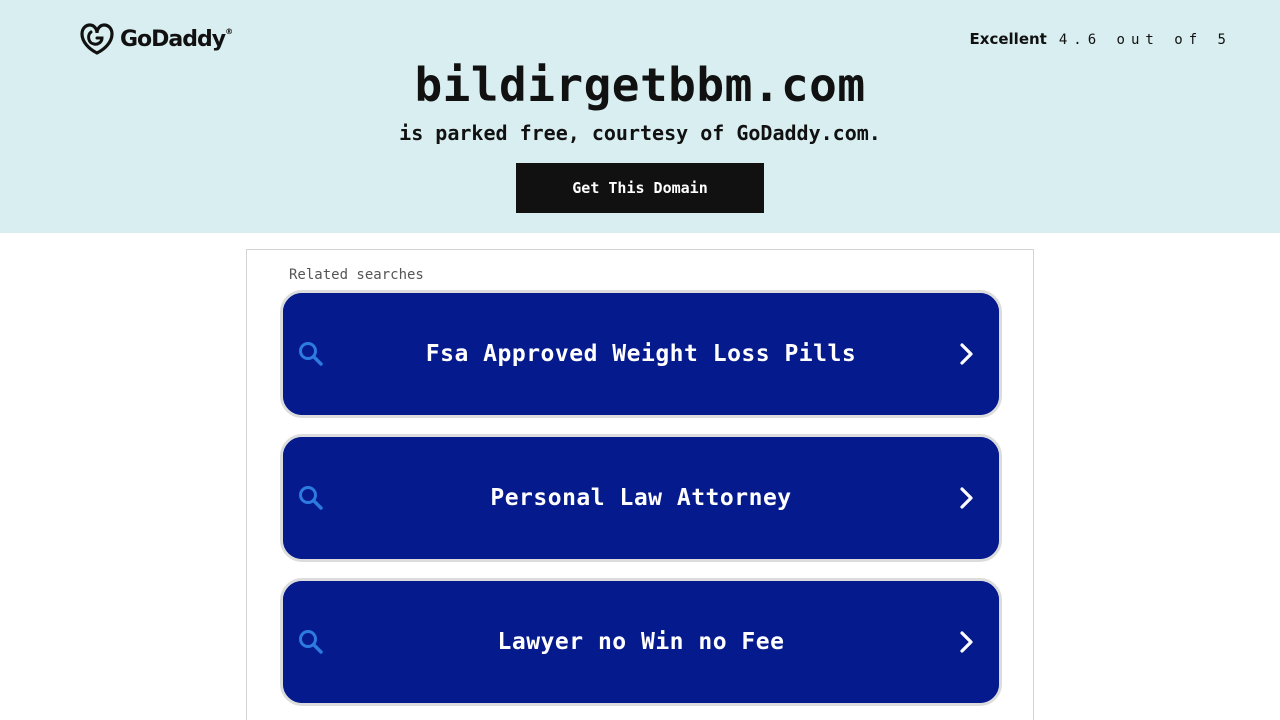 This screenshot has width=1280, height=720. Describe the element at coordinates (356, 275) in the screenshot. I see `related-searches-heading: Related searches` at that location.